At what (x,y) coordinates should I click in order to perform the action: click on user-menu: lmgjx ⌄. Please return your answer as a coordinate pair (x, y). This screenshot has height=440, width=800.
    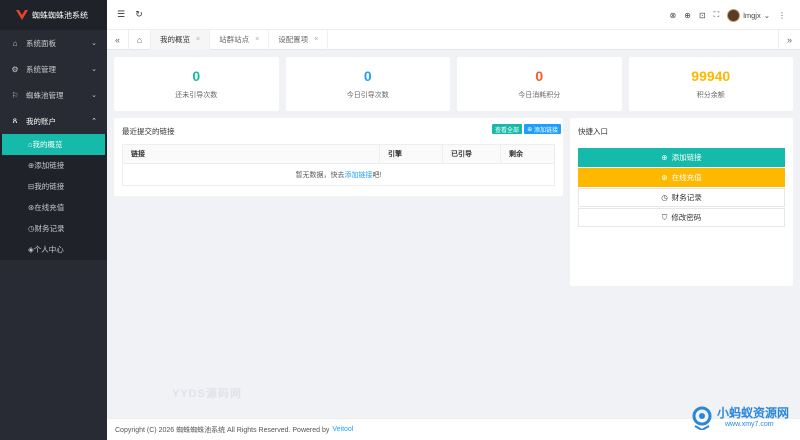
    Looking at the image, I should click on (748, 15).